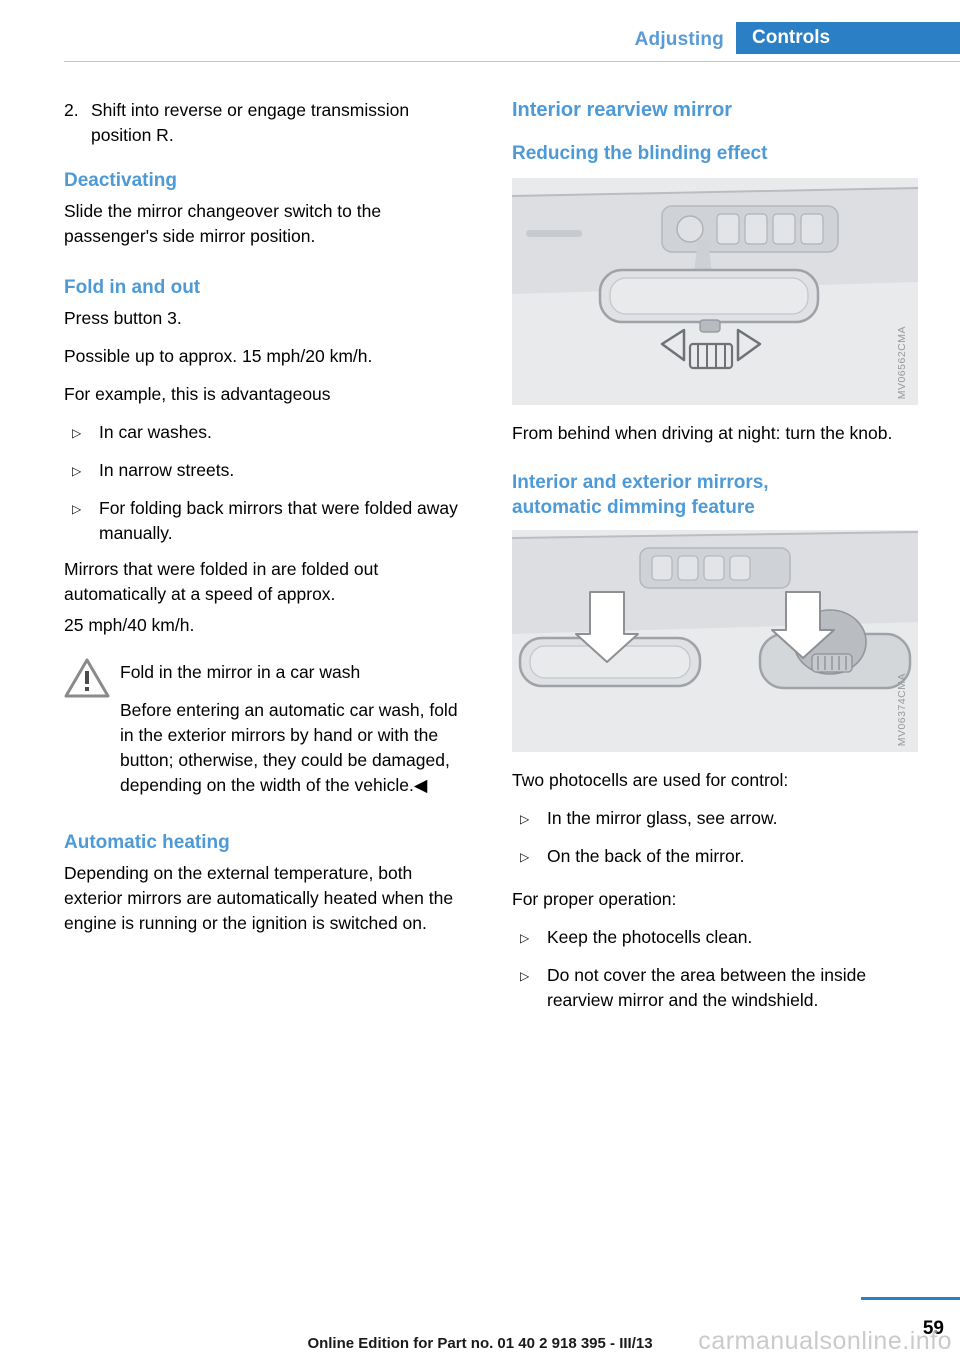 The image size is (960, 1362). I want to click on step-number: 2., so click(71, 110).